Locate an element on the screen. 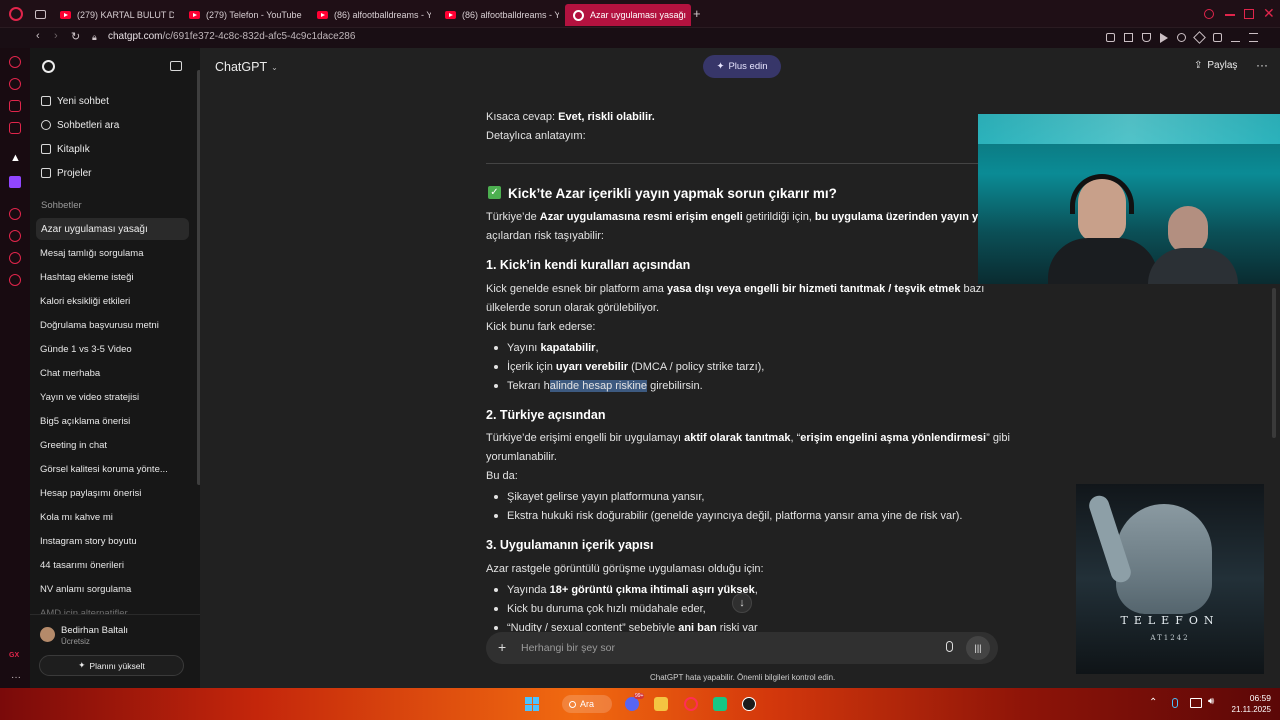 Image resolution: width=1280 pixels, height=720 pixels. browser-tab: (279) KARTAL BULUT DÖ is located at coordinates (113, 15).